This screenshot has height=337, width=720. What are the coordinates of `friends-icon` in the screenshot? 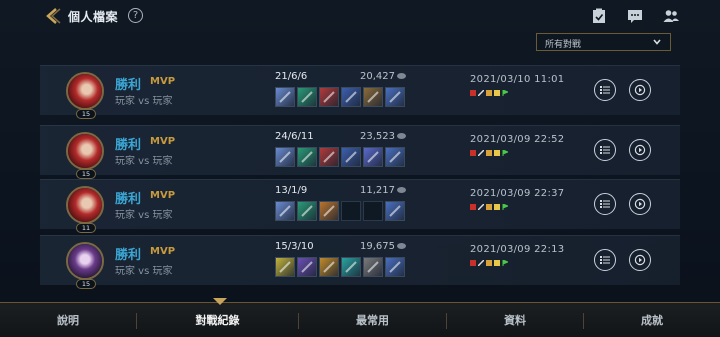 It's located at (671, 16).